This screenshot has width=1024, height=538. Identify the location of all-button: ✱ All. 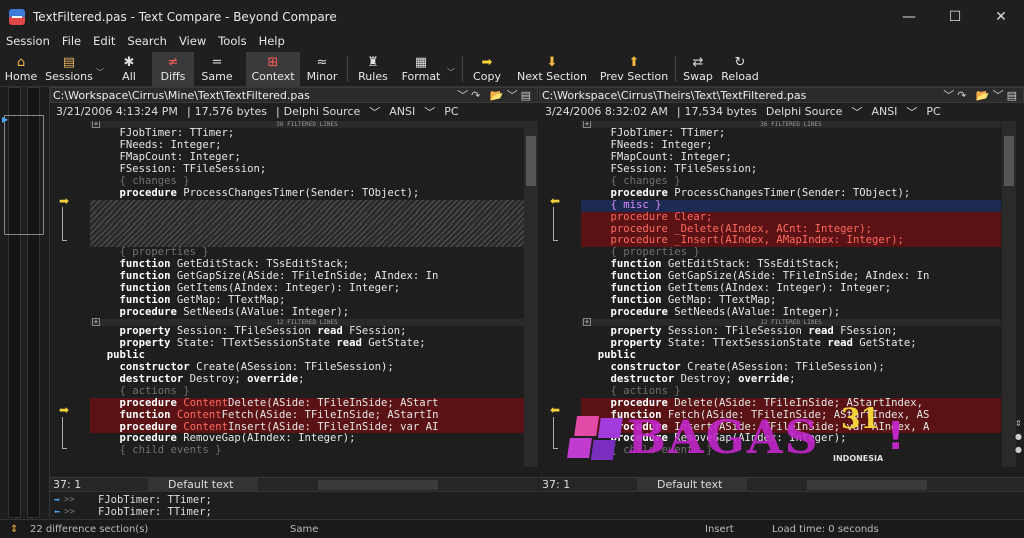
(129, 69).